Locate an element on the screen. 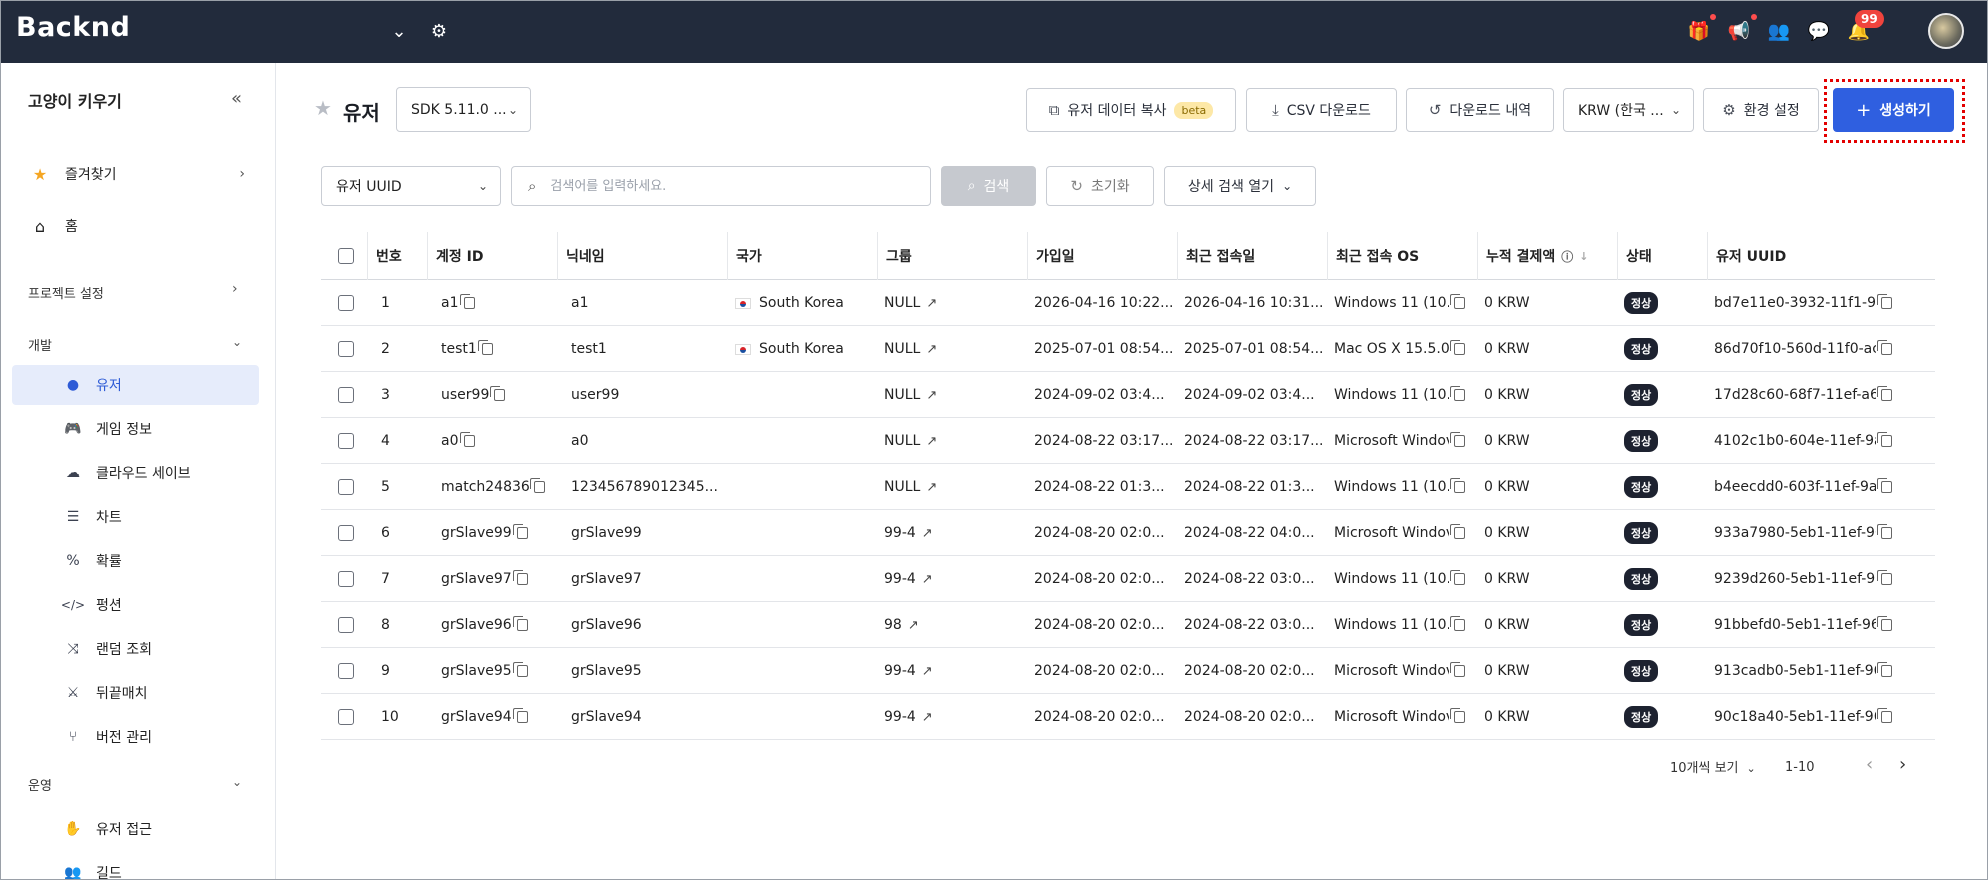 Image resolution: width=1988 pixels, height=880 pixels. advanced-search-button: 상세 검색 열기 ⌄ is located at coordinates (1240, 186).